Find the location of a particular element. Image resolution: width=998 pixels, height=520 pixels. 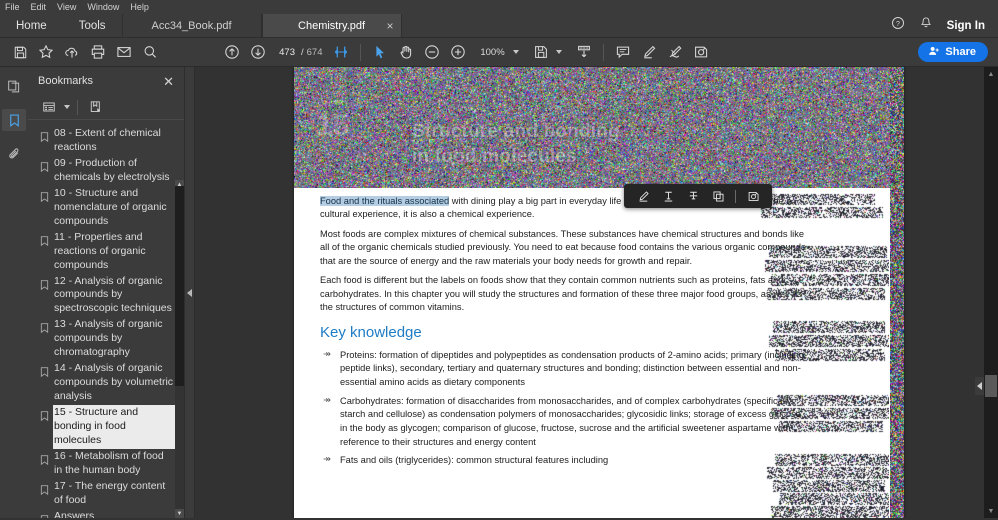

bookmark-options-list-icon is located at coordinates (49, 107).